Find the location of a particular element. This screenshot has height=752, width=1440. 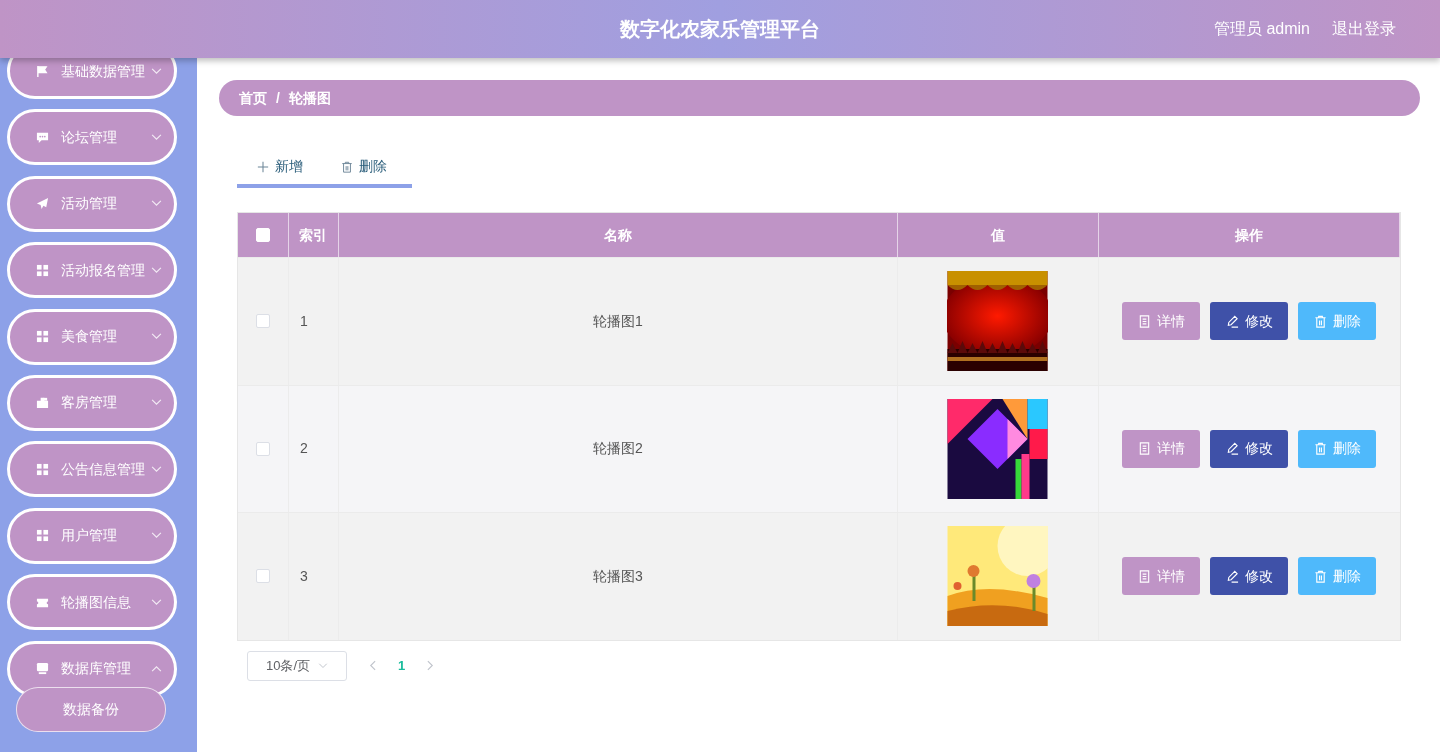

table-cell-text: 轮播图3 is located at coordinates (617, 576).